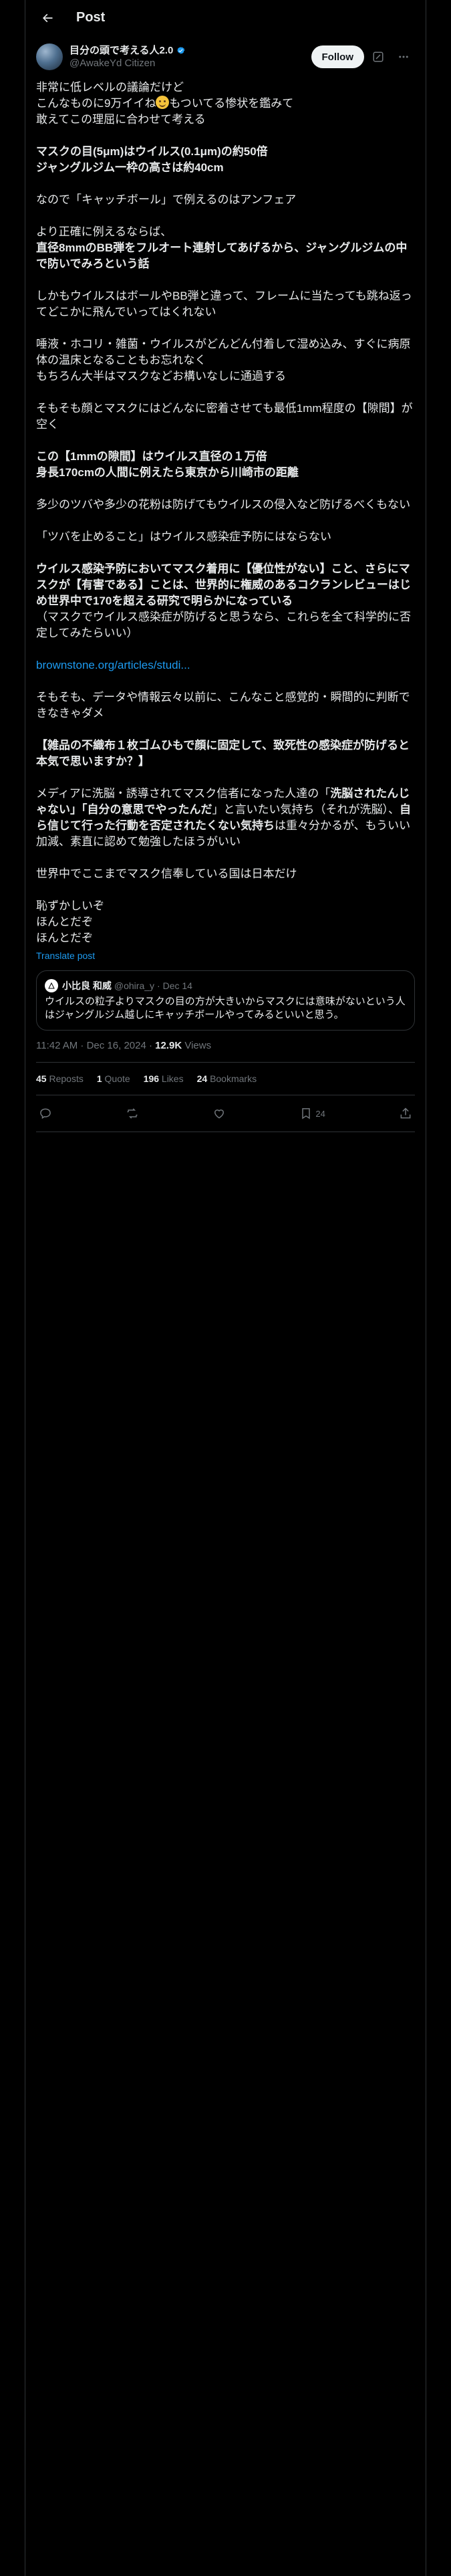  Describe the element at coordinates (41, 1078) in the screenshot. I see `reposts-count: 45` at that location.